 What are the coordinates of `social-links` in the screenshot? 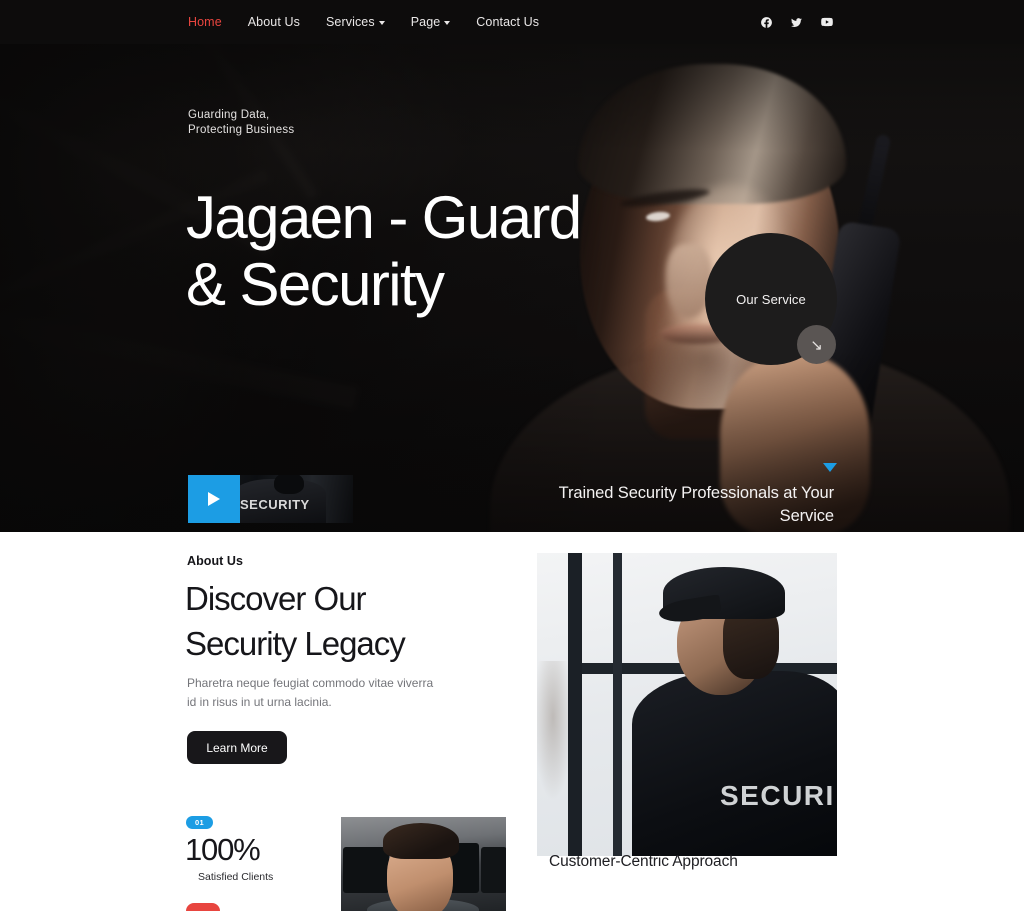 It's located at (797, 22).